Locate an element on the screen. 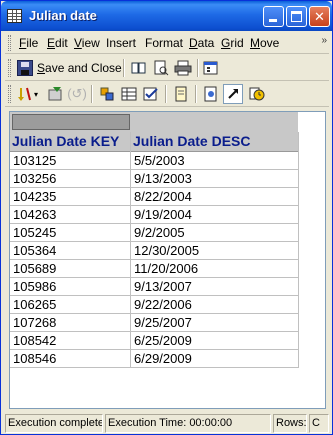  print-preview-icon is located at coordinates (161, 68).